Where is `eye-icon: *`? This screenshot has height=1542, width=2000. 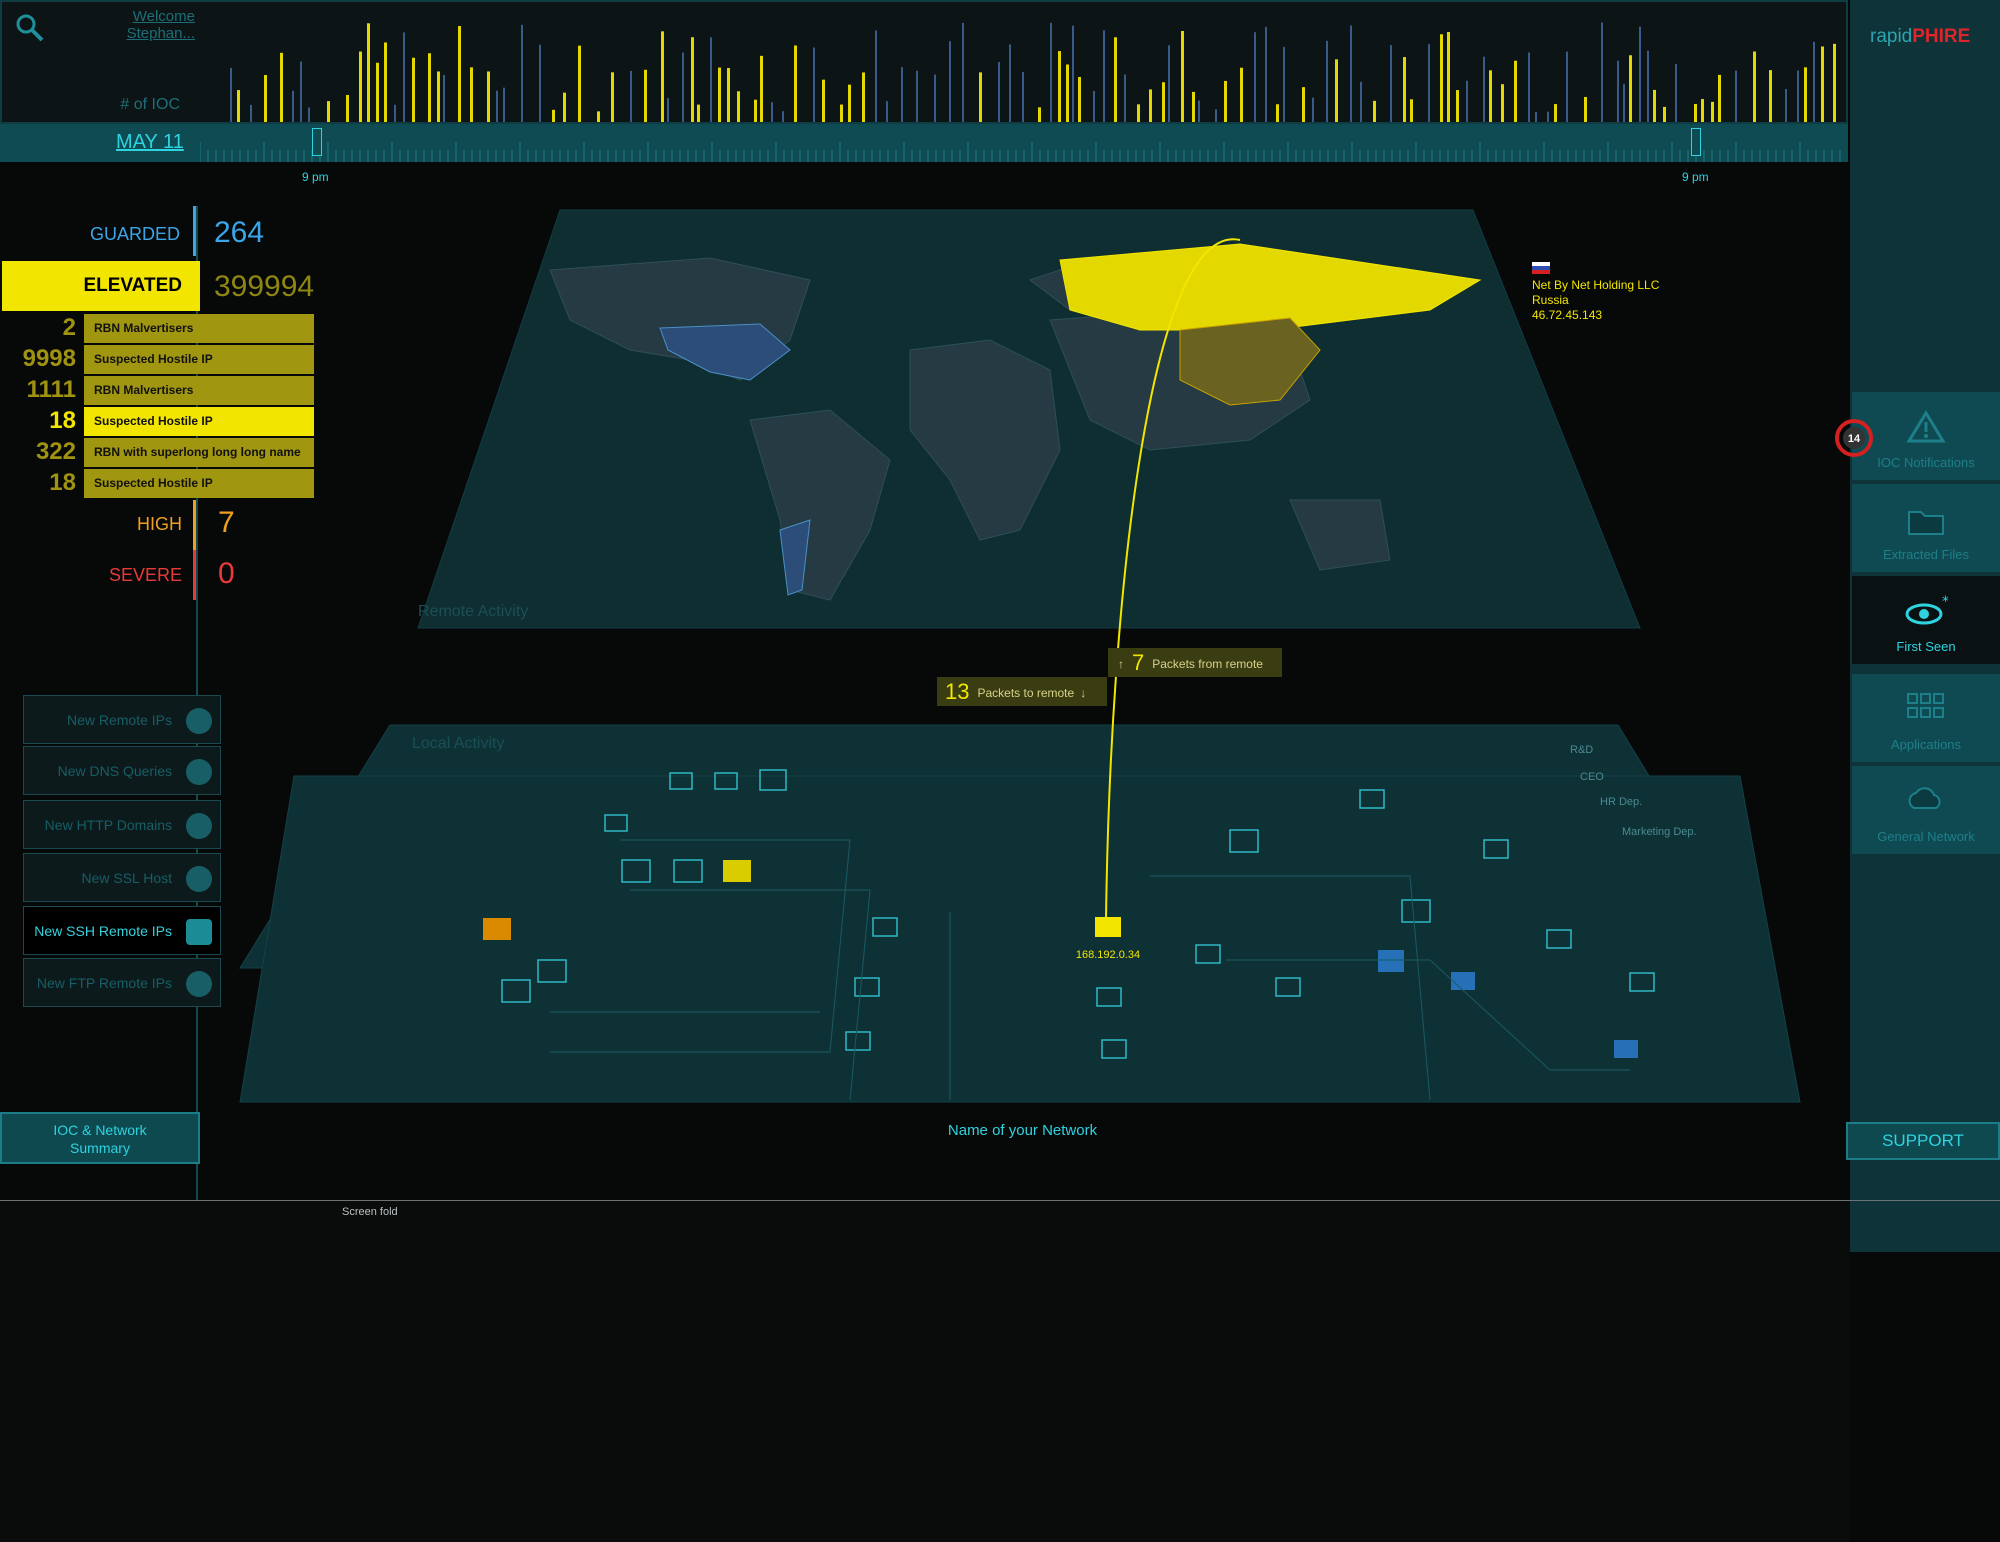 eye-icon: * is located at coordinates (1927, 609).